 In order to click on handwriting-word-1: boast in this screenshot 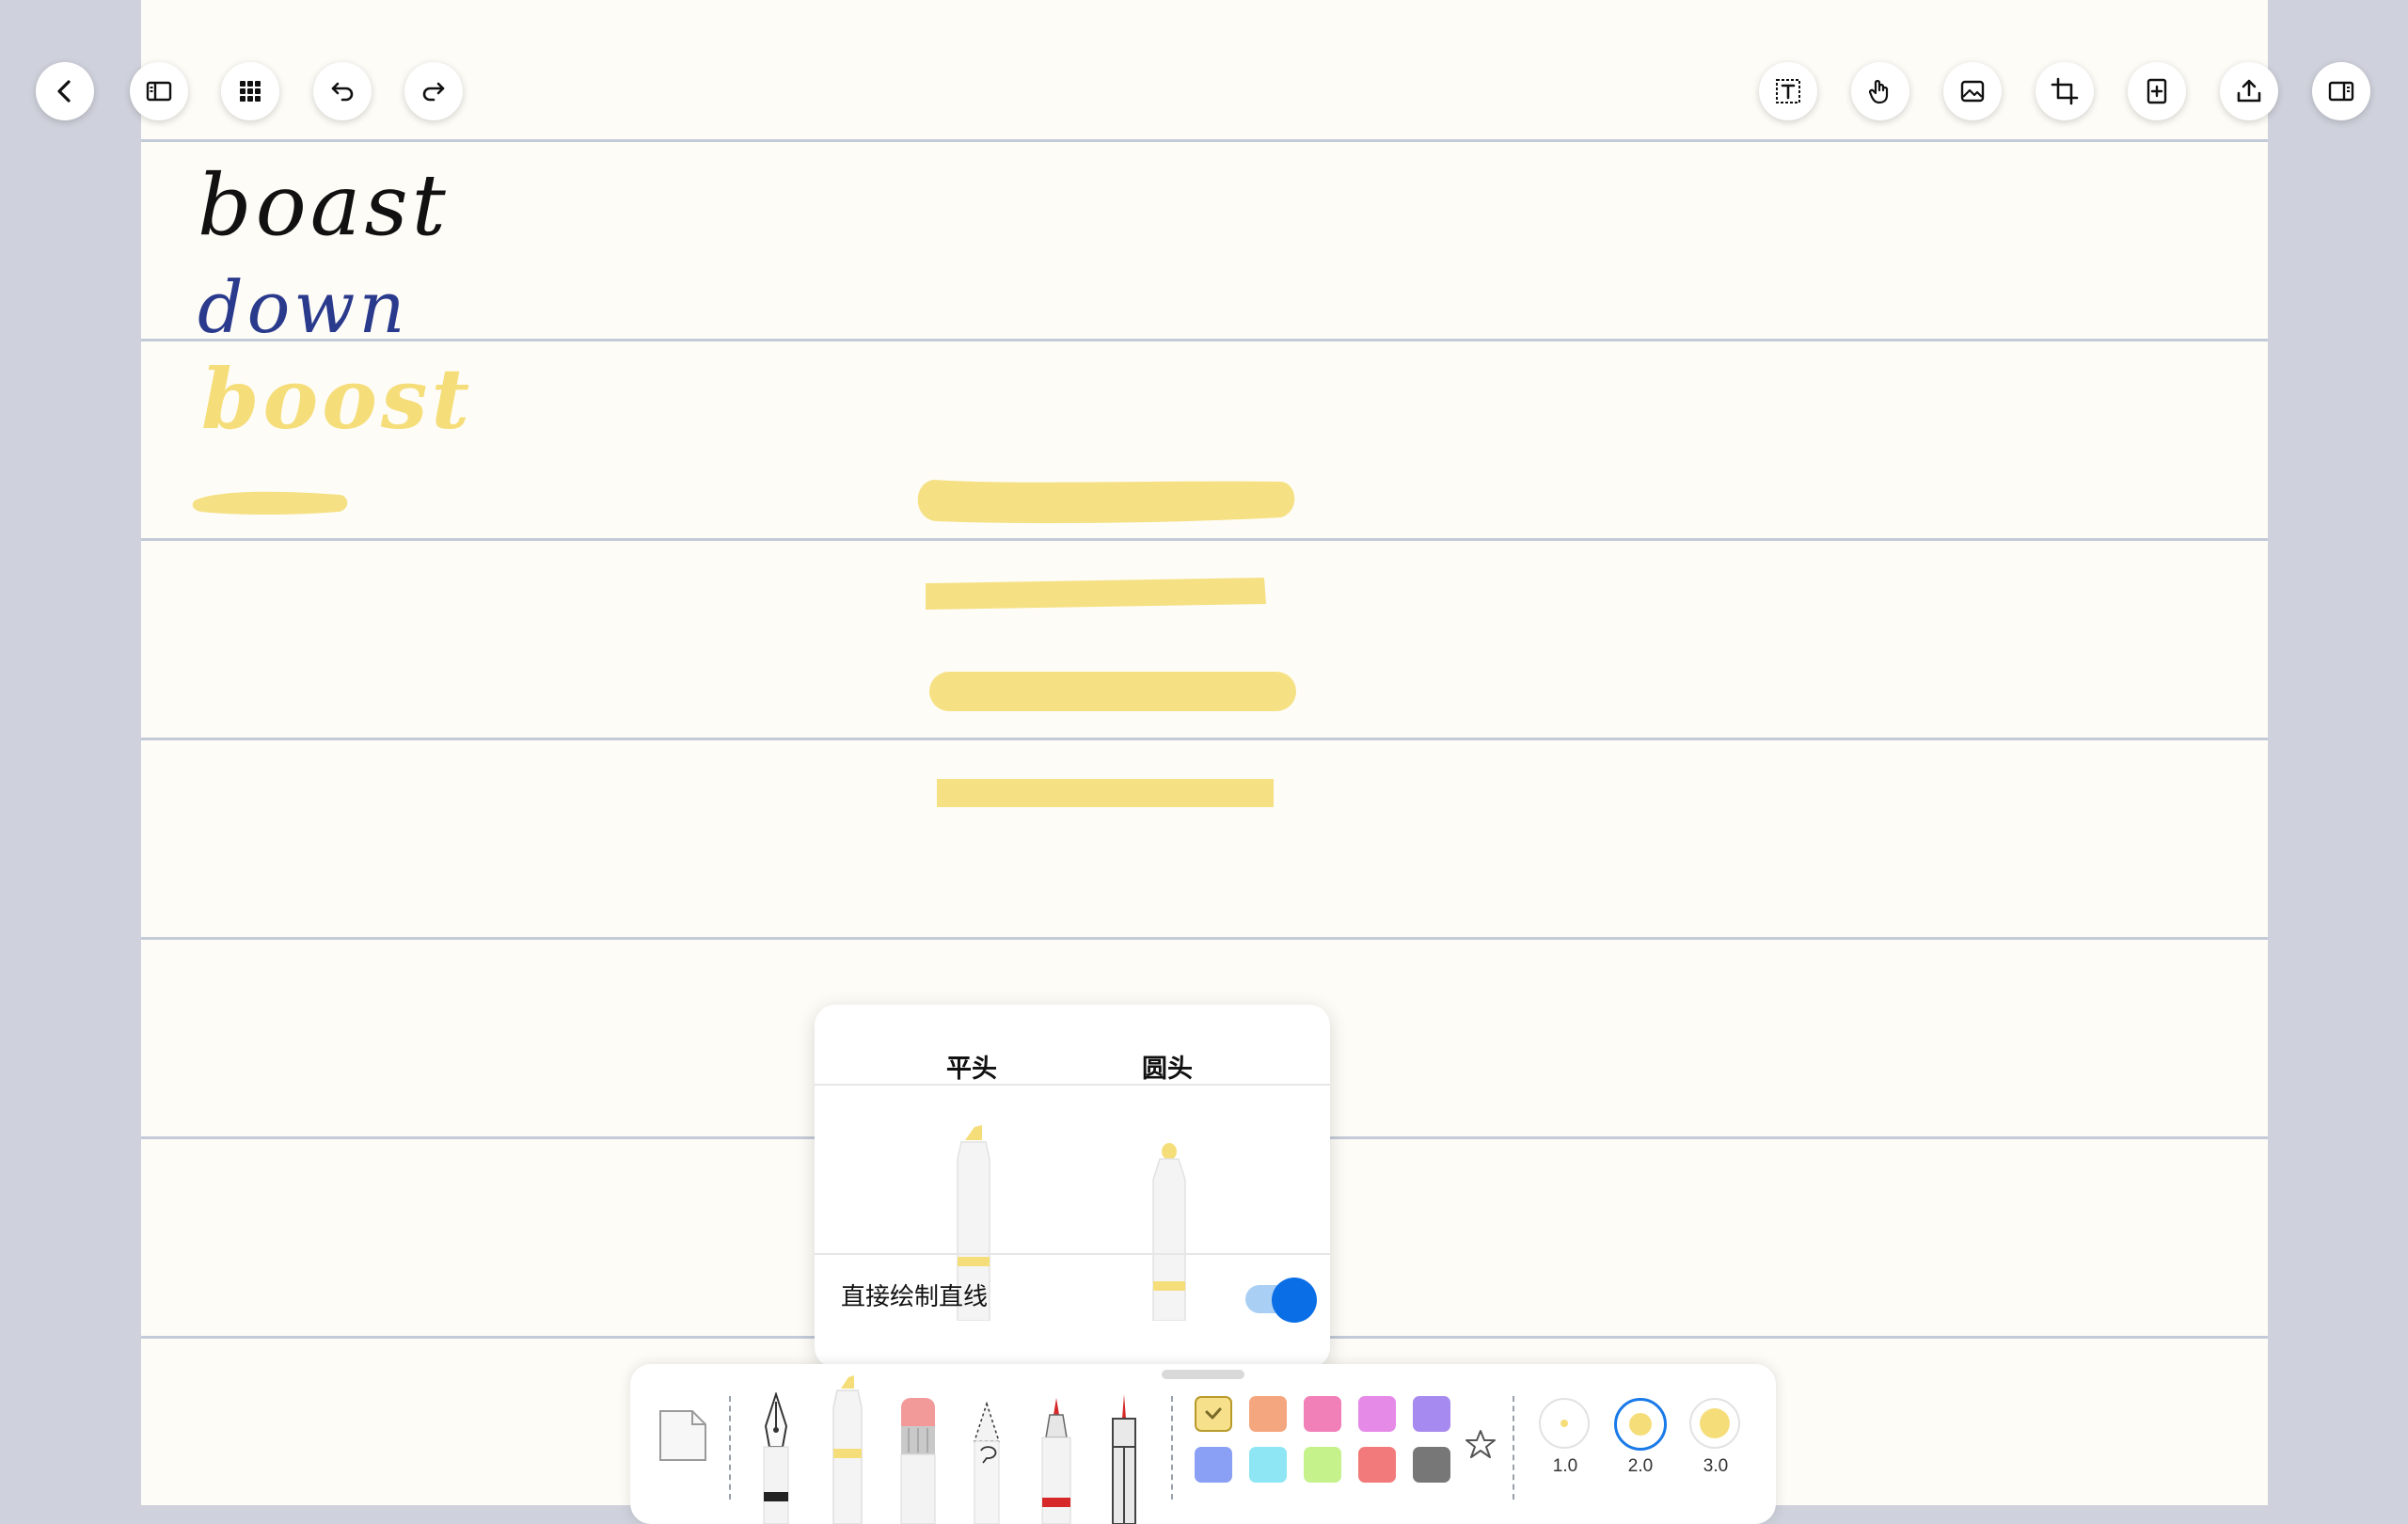, I will do `click(324, 206)`.